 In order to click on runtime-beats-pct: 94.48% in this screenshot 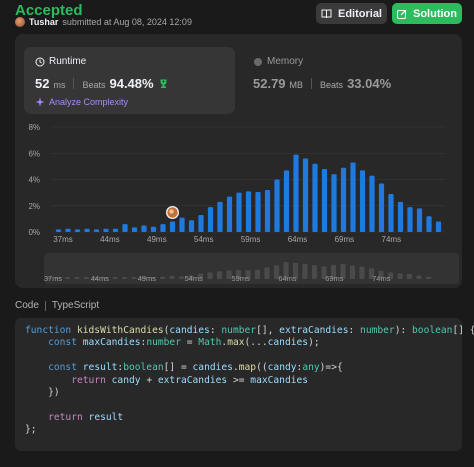, I will do `click(131, 83)`.